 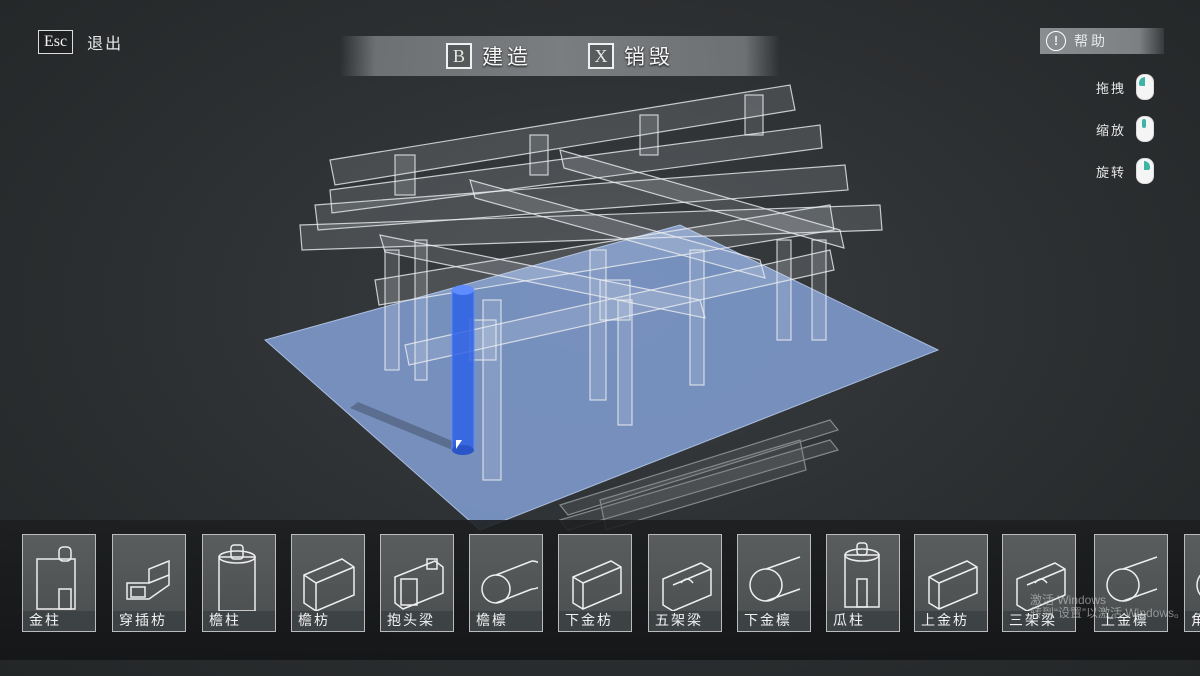 I want to click on lower-beam-icon, so click(x=597, y=585).